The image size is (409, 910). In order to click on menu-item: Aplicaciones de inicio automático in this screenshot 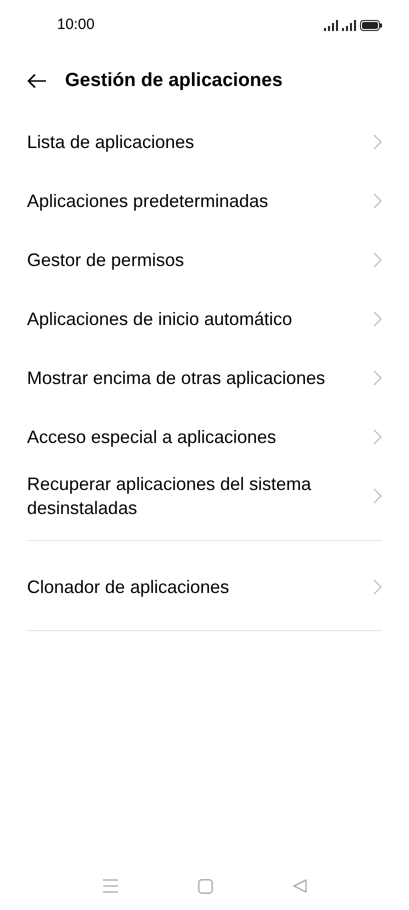, I will do `click(179, 318)`.